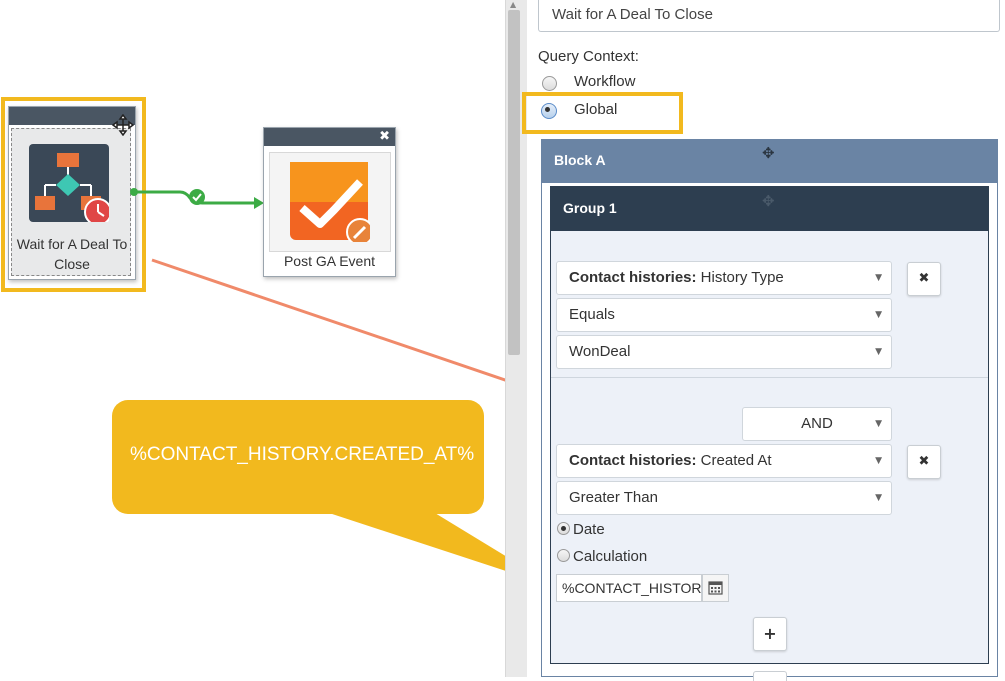 The image size is (1005, 681). What do you see at coordinates (592, 314) in the screenshot?
I see `condition1-operator-value: Equals` at bounding box center [592, 314].